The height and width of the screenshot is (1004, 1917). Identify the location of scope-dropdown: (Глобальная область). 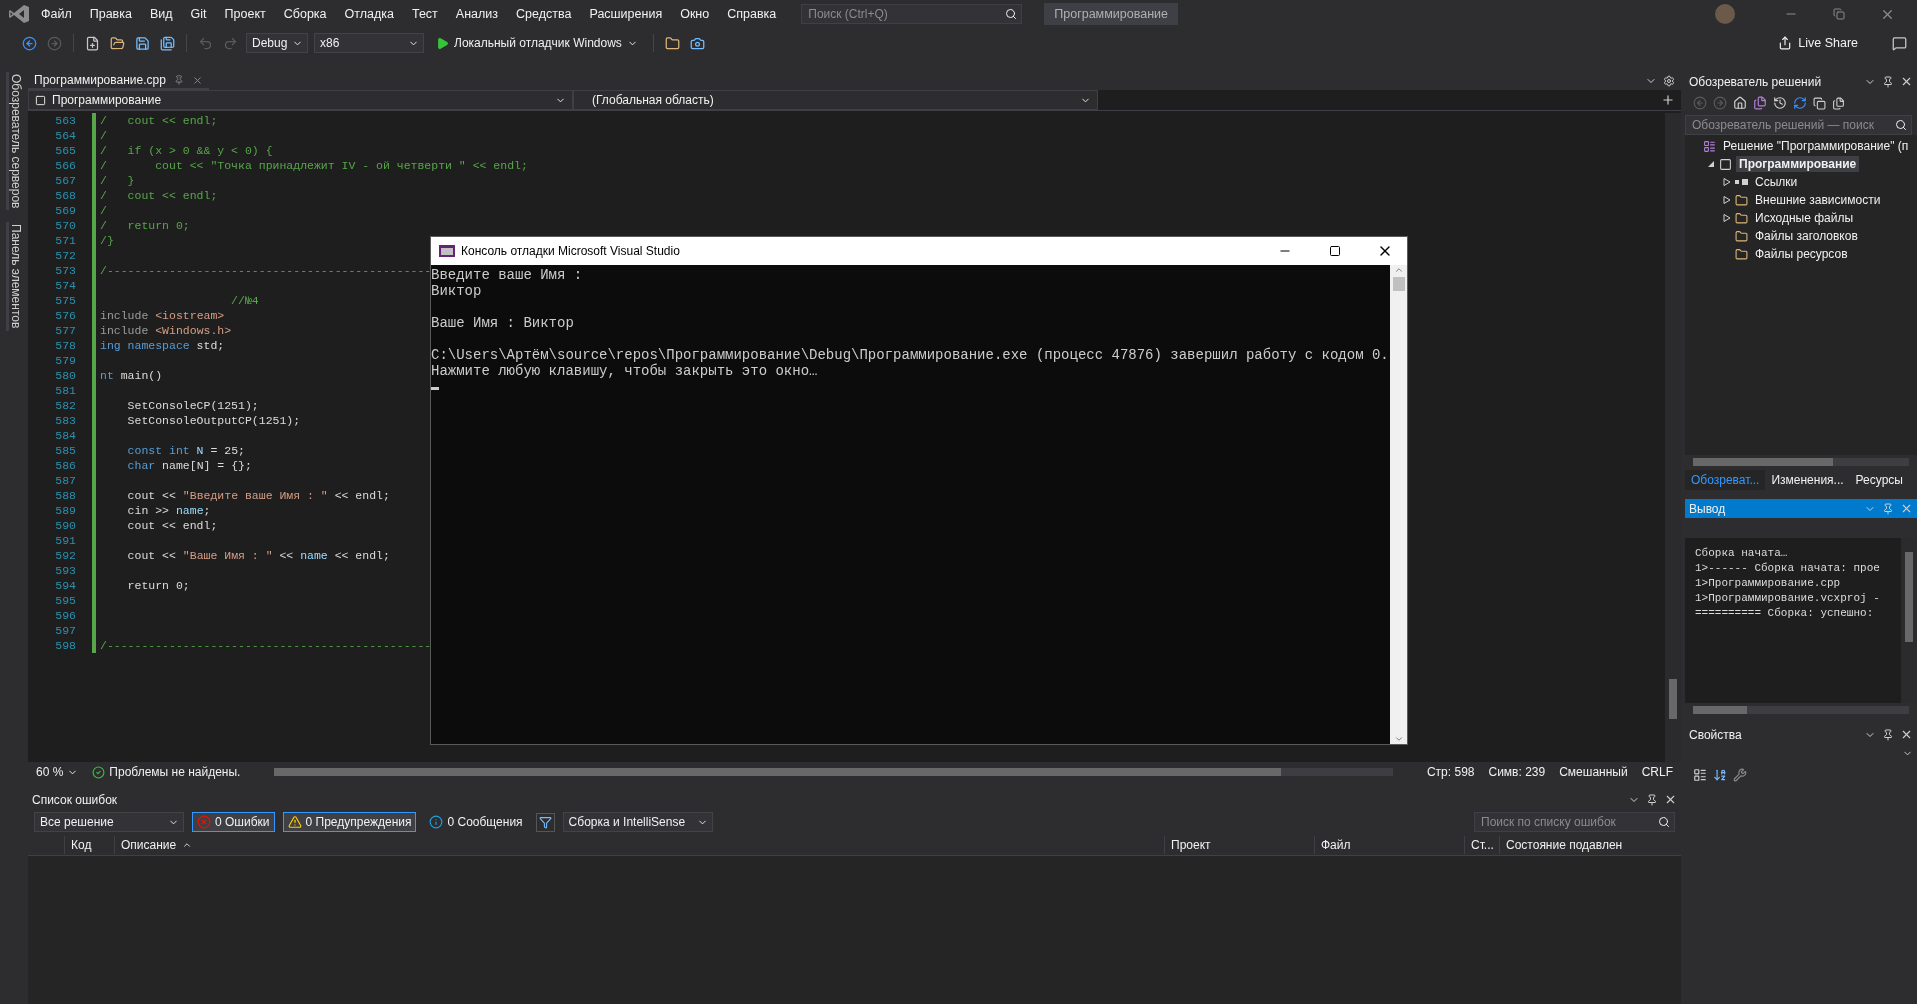
(835, 100).